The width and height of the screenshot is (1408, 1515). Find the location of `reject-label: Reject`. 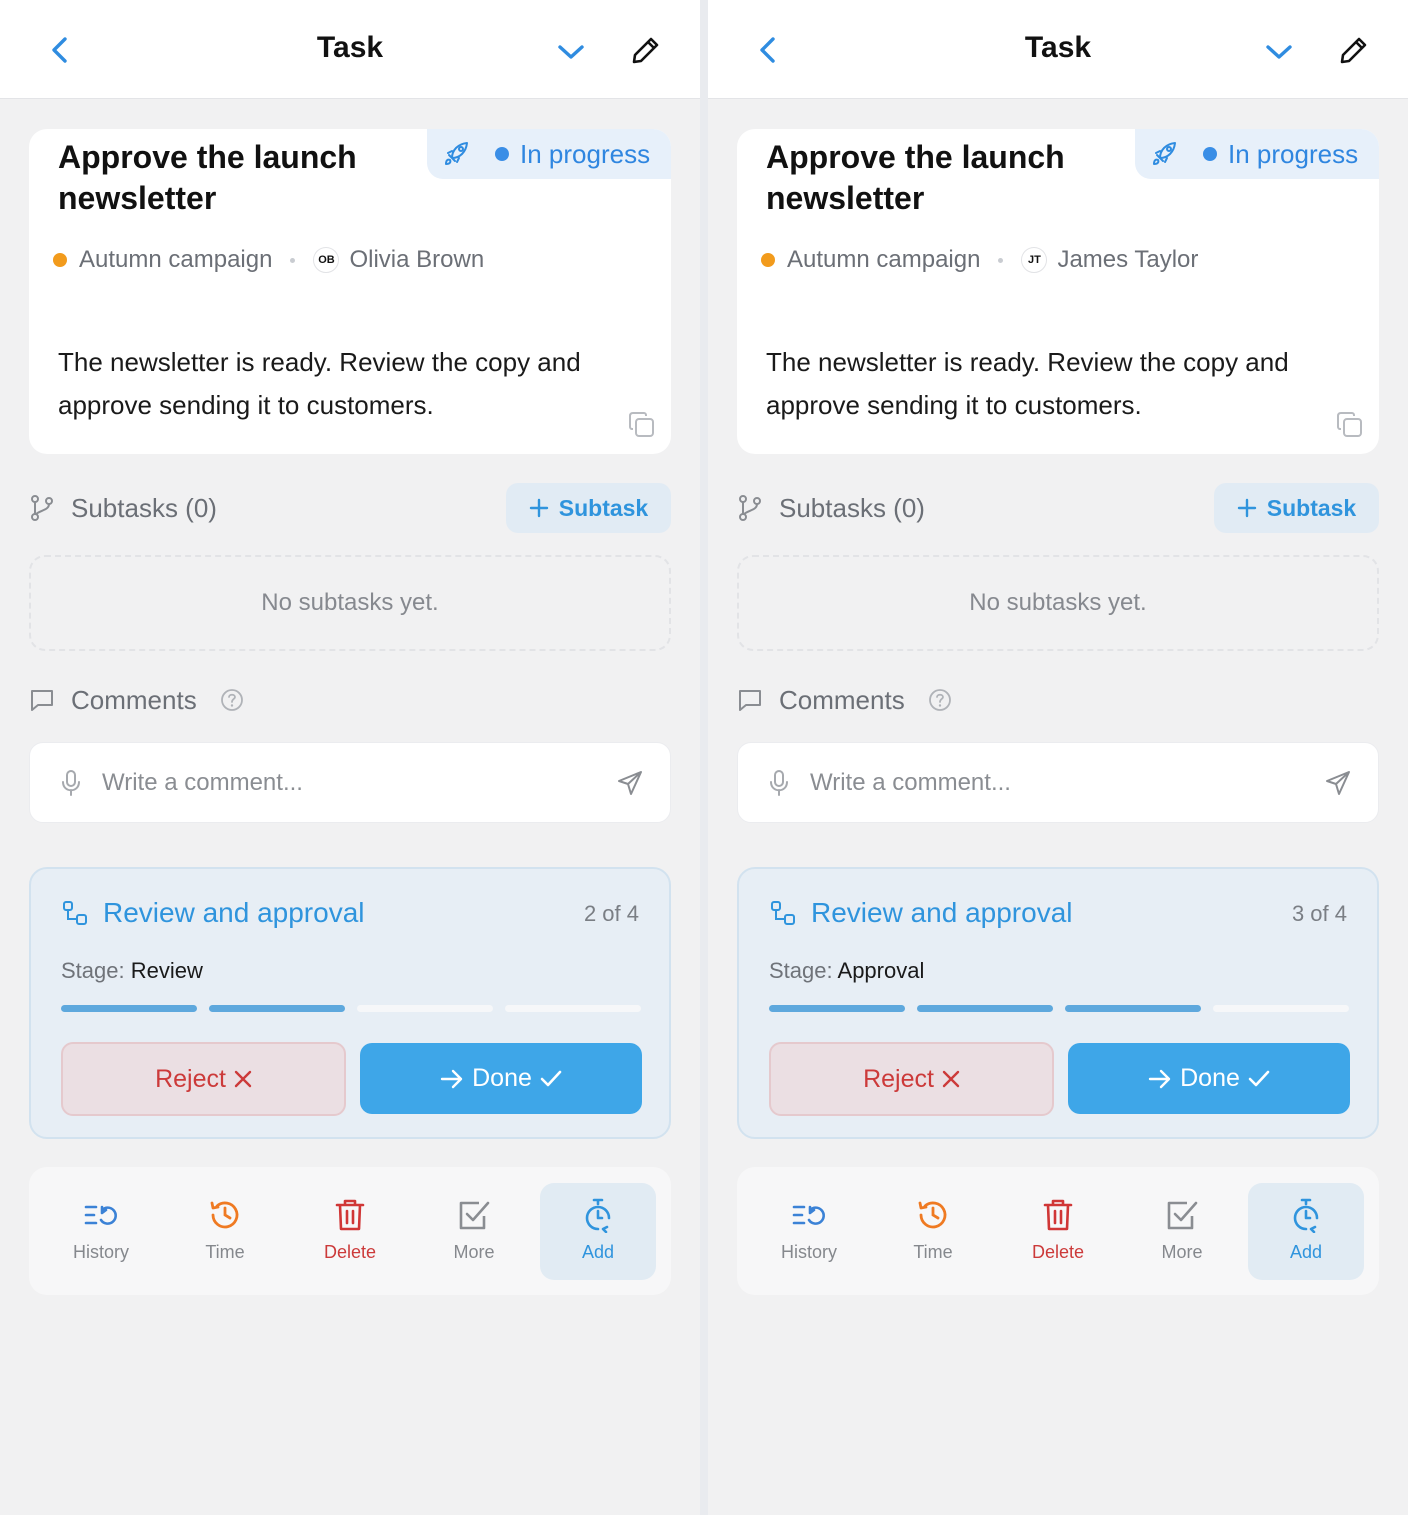

reject-label: Reject is located at coordinates (190, 1078).